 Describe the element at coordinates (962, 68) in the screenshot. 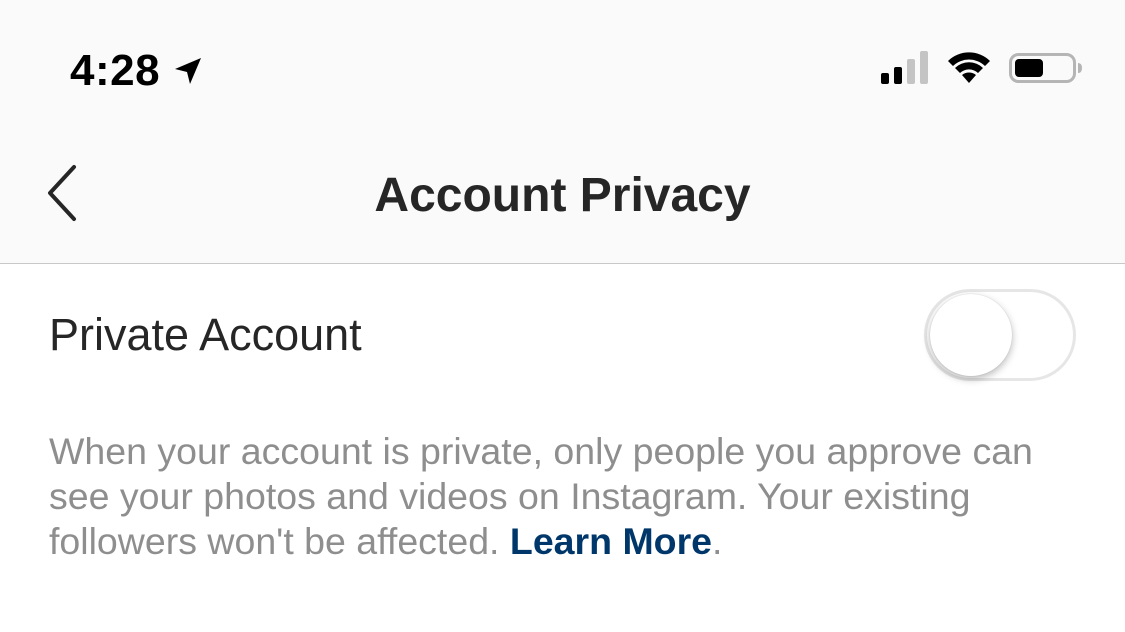

I see `wifi-icon` at that location.